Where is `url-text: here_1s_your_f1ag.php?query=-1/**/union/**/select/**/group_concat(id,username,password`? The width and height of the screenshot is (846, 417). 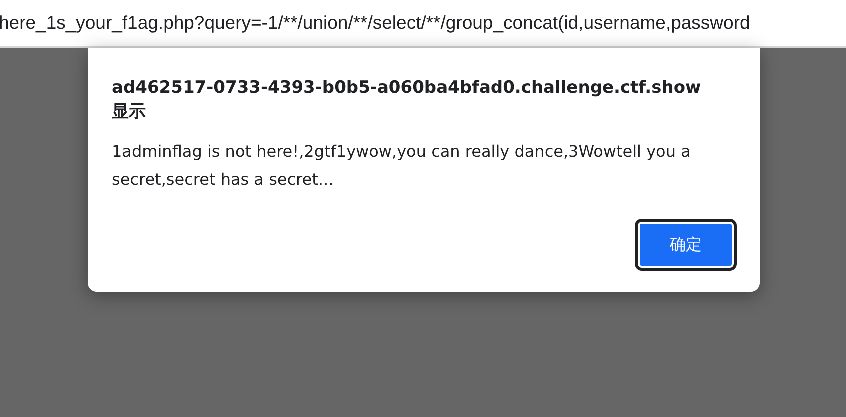 url-text: here_1s_your_f1ag.php?query=-1/**/union/**/select/**/group_concat(id,username,password is located at coordinates (375, 23).